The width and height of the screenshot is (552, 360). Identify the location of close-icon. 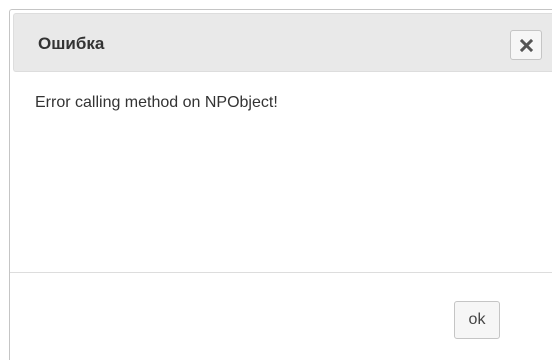
(526, 45).